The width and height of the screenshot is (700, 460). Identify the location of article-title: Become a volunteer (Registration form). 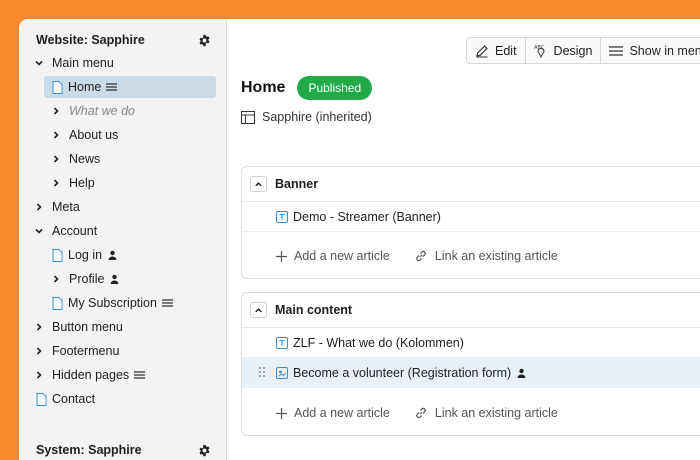
(402, 372).